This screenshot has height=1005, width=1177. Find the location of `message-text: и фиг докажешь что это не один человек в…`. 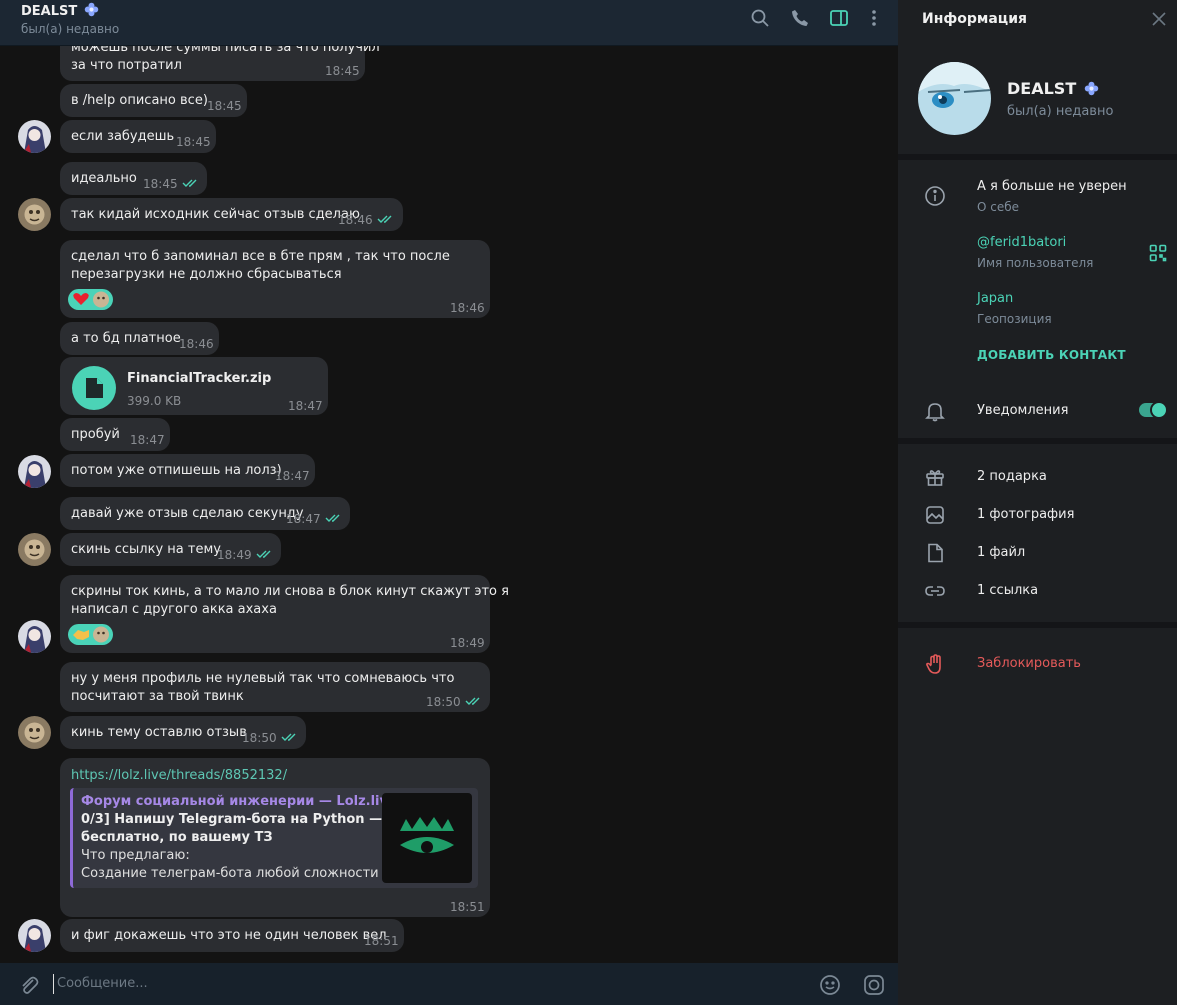

message-text: и фиг докажешь что это не один человек в… is located at coordinates (229, 935).